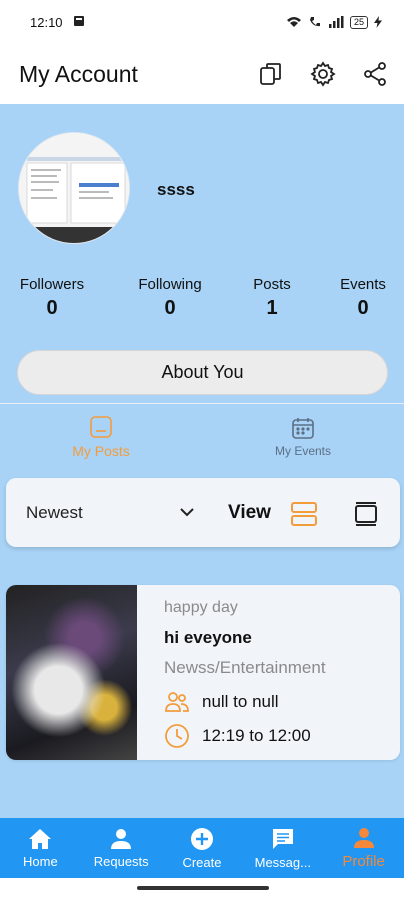 The height and width of the screenshot is (900, 404). Describe the element at coordinates (54, 512) in the screenshot. I see `sort-value: Newest` at that location.